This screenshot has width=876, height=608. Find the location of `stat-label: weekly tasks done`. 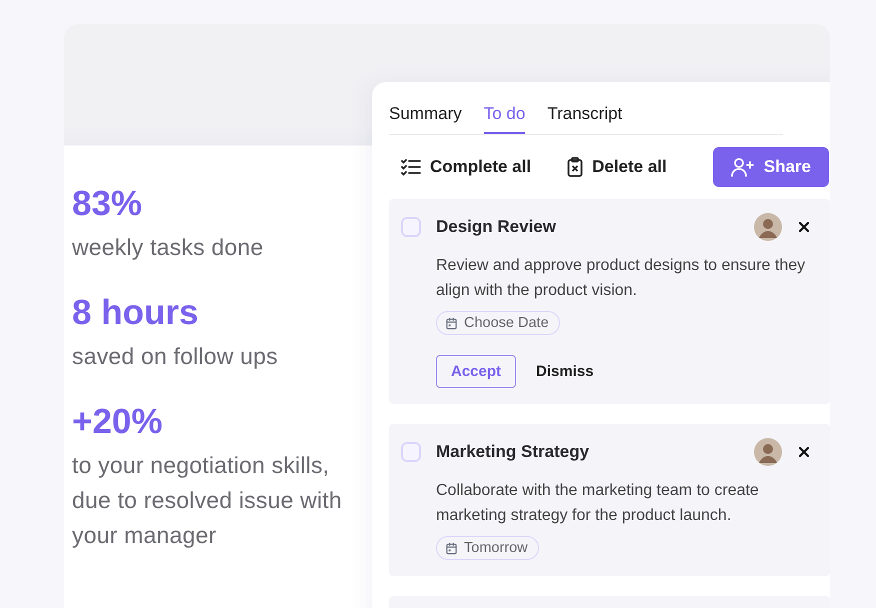

stat-label: weekly tasks done is located at coordinates (168, 247).